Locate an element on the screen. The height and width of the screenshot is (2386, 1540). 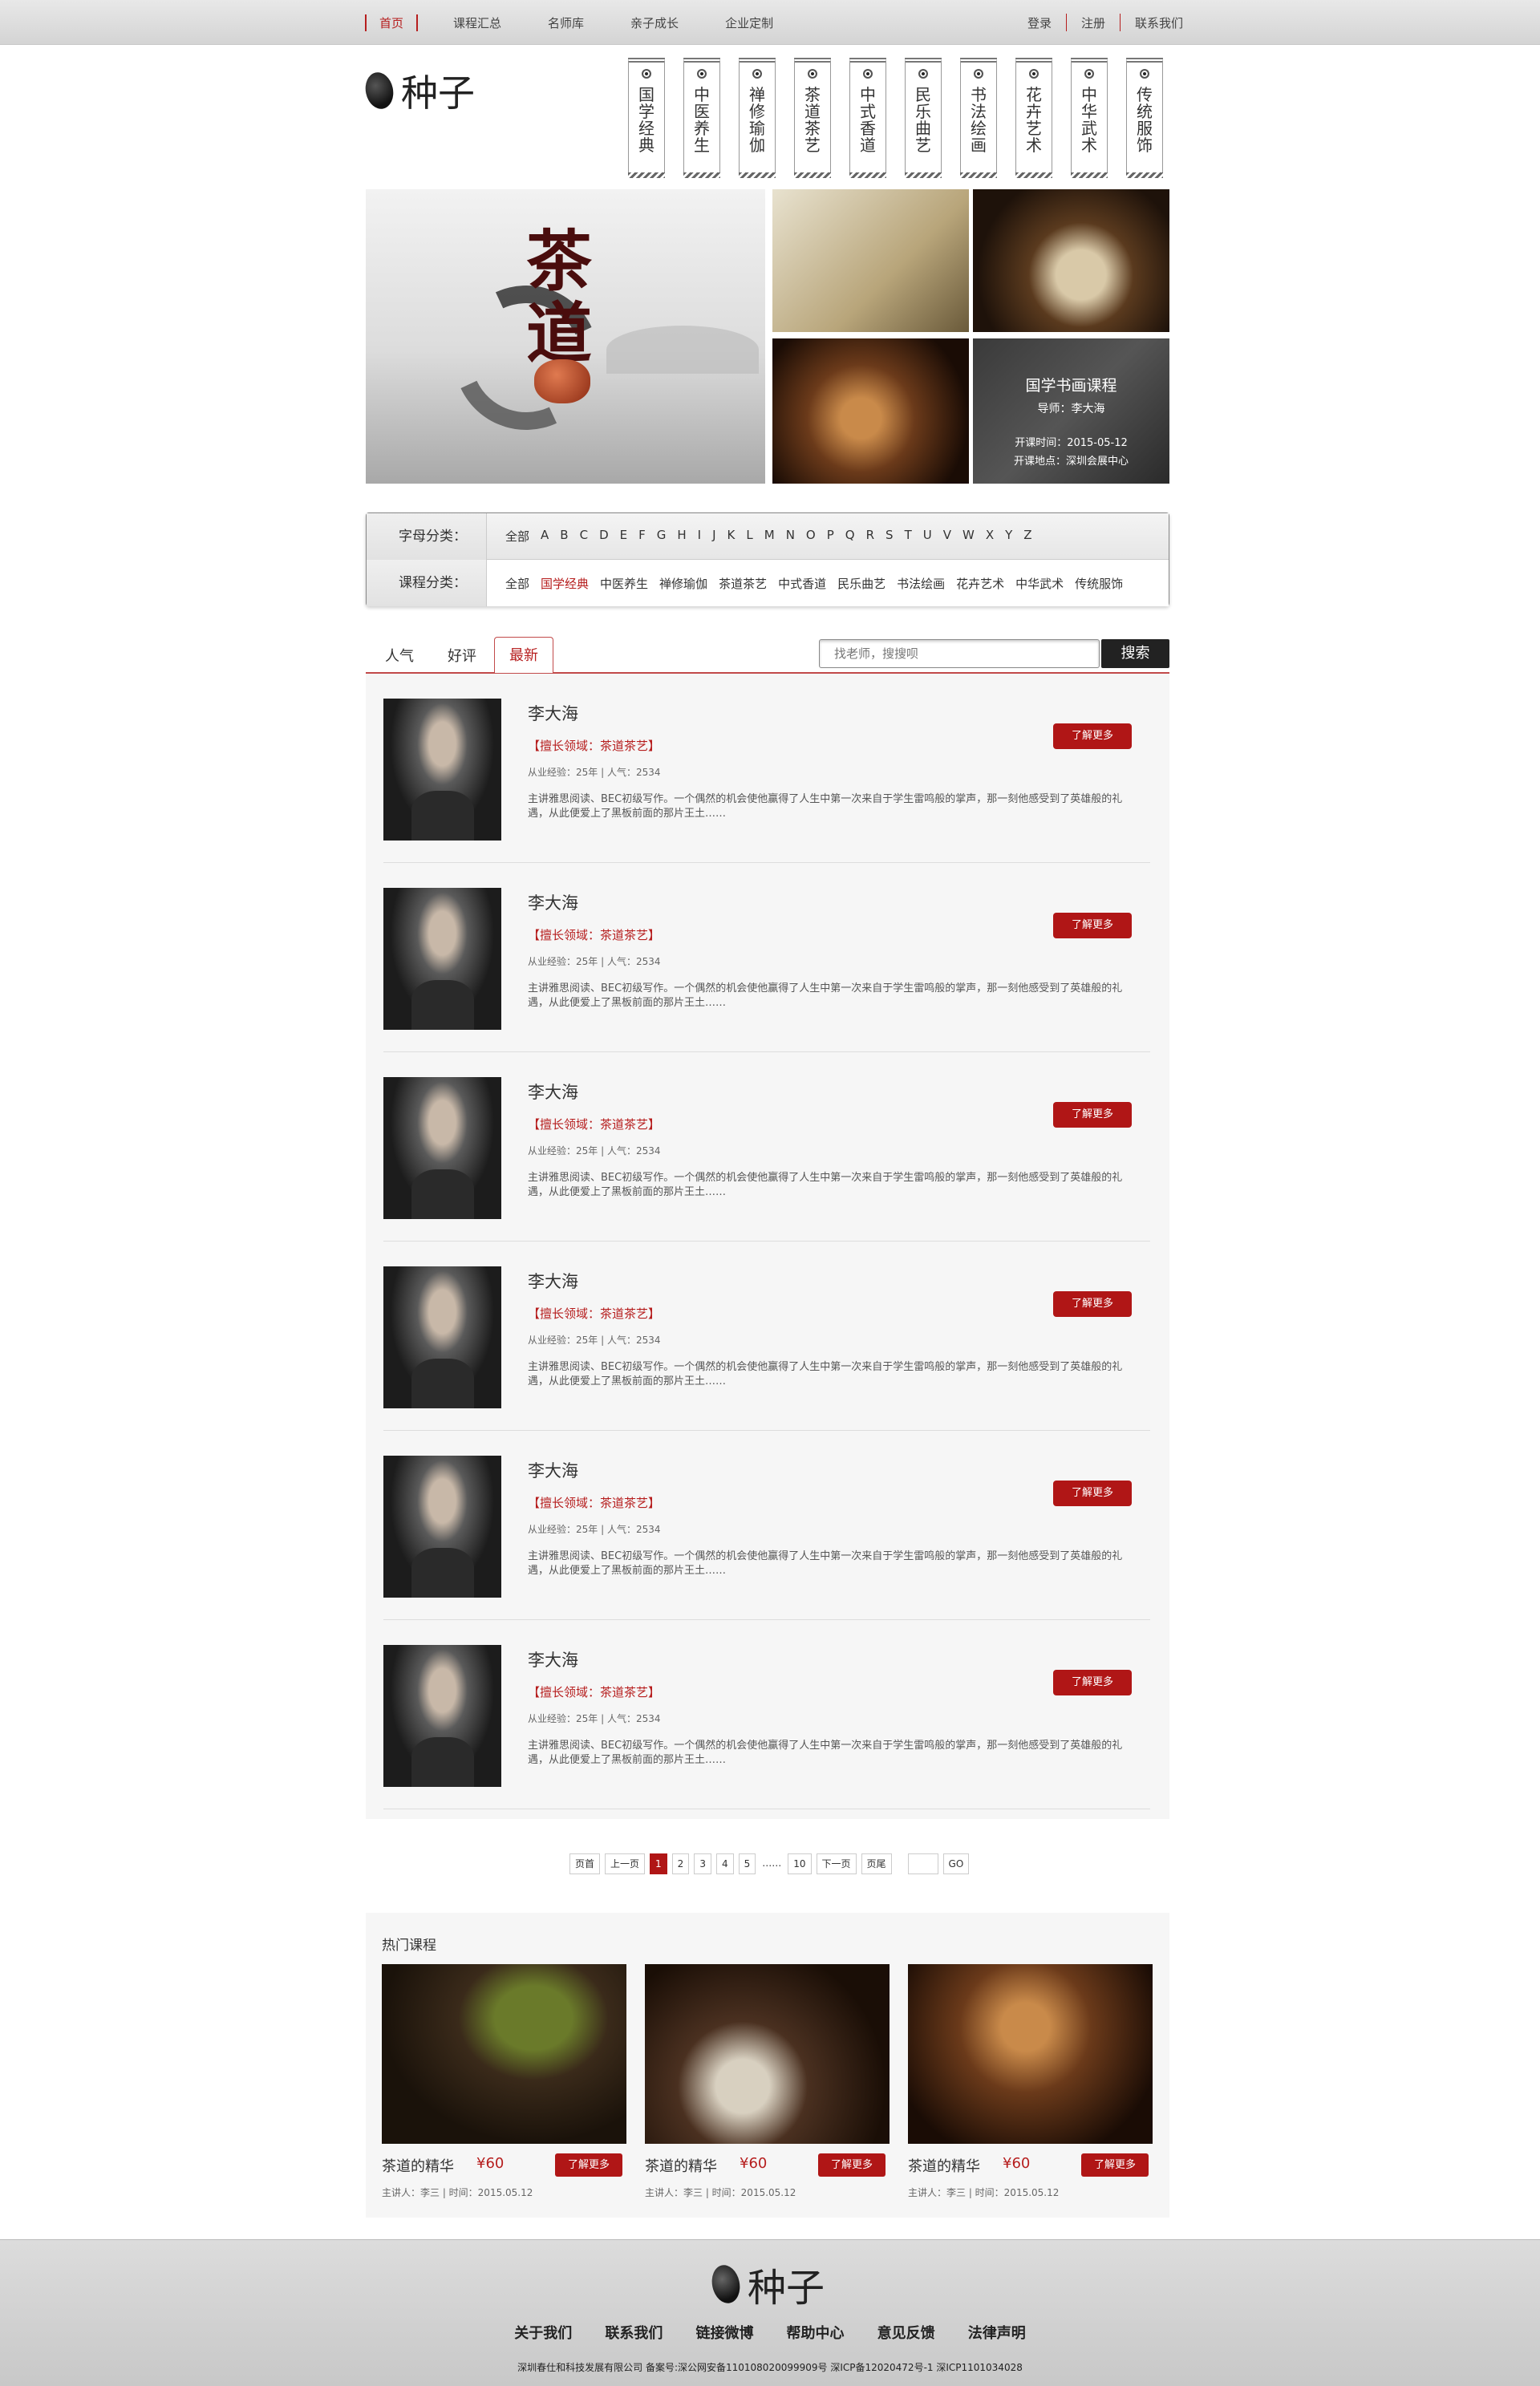
page-prev: 上一页 is located at coordinates (625, 1863).